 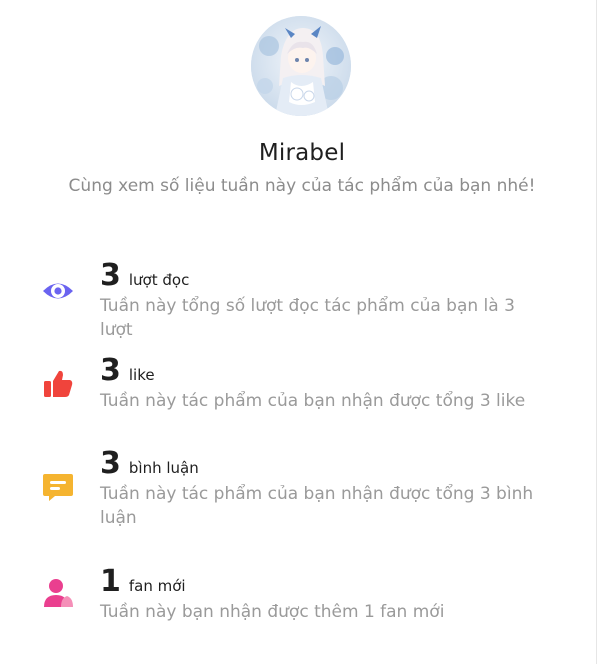 I want to click on username: Mirabel, so click(x=302, y=153).